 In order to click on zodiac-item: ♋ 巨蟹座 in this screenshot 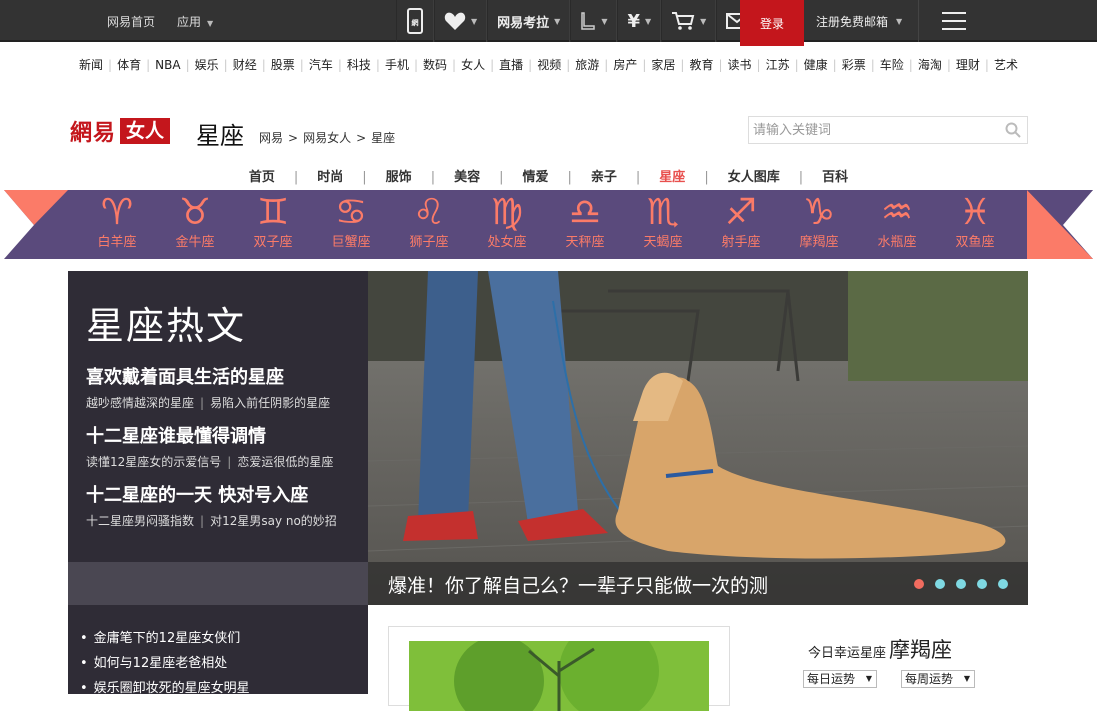, I will do `click(351, 224)`.